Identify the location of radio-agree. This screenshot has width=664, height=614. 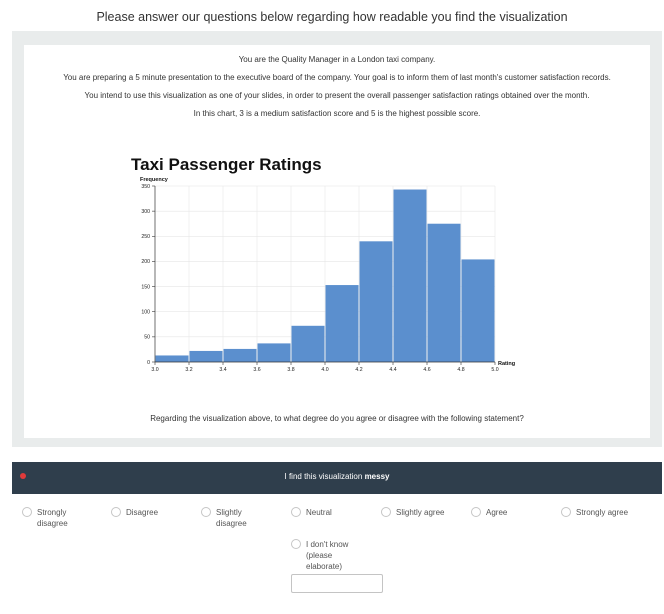
(476, 512).